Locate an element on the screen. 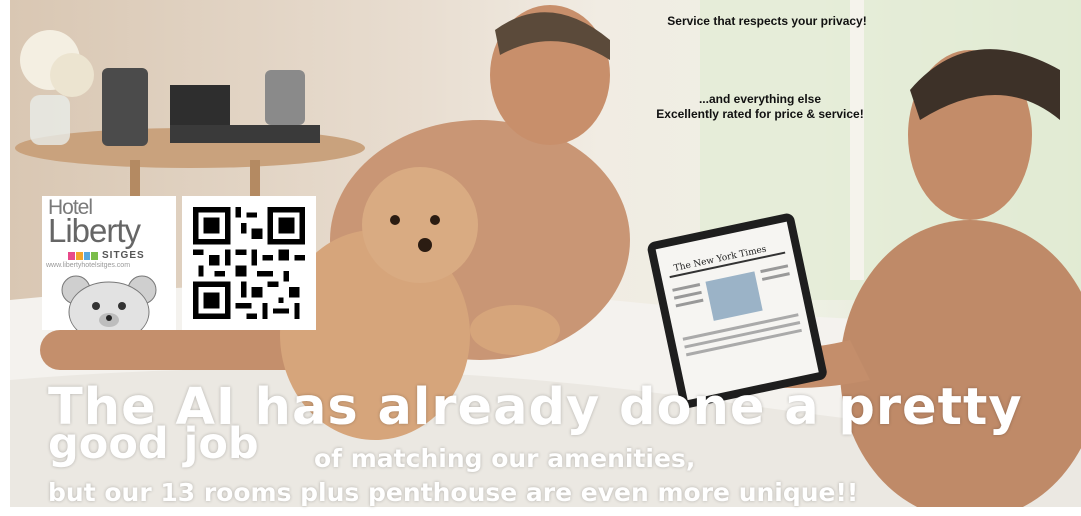 The image size is (1081, 516). headline-line-2-rest: of matching our amenities, is located at coordinates (505, 458).